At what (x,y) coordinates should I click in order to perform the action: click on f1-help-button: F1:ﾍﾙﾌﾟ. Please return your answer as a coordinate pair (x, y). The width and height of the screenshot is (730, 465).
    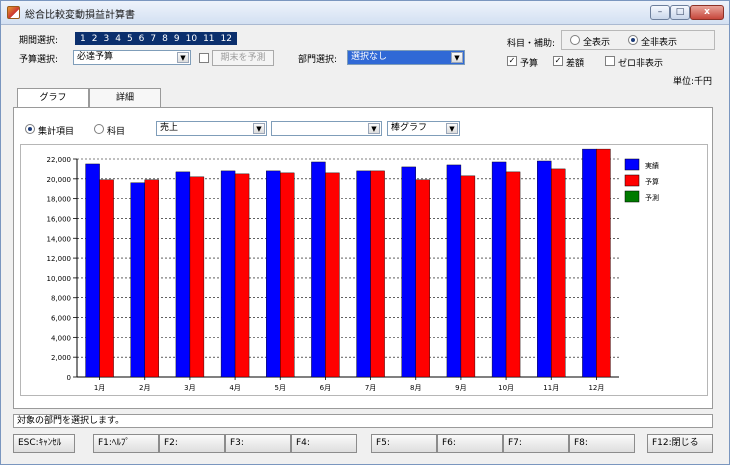
    Looking at the image, I should click on (126, 443).